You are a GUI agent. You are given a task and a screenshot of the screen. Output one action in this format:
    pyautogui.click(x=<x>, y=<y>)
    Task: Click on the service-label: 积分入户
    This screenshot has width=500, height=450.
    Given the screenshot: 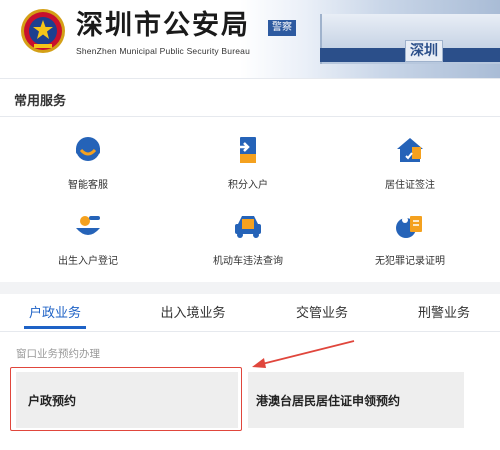 What is the action you would take?
    pyautogui.click(x=248, y=185)
    